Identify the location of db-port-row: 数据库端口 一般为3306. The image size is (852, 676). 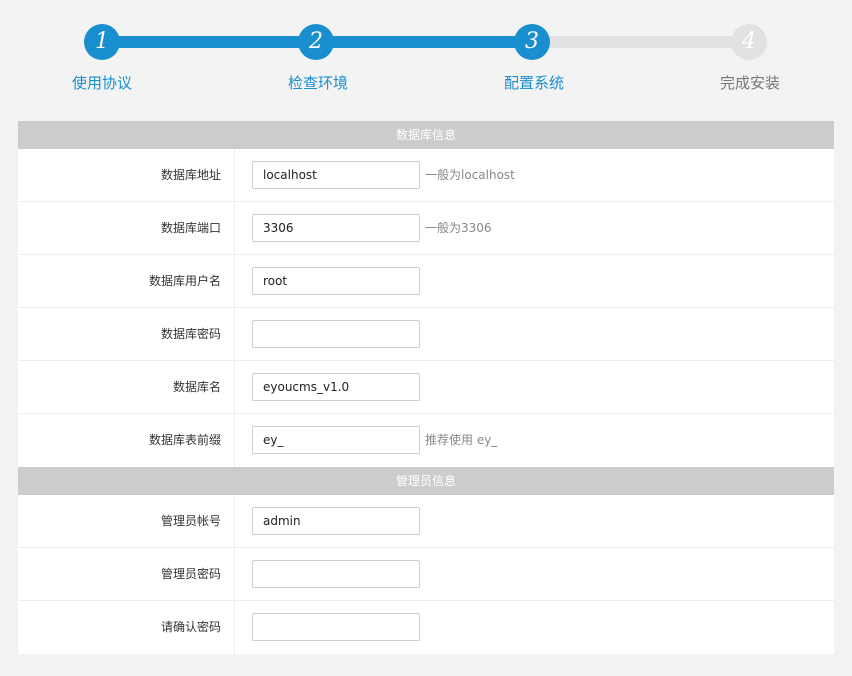
(426, 228).